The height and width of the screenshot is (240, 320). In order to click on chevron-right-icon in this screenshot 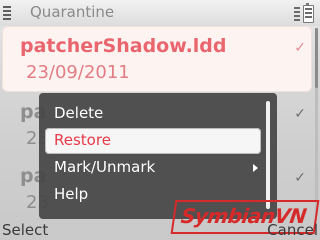, I will do `click(255, 168)`.